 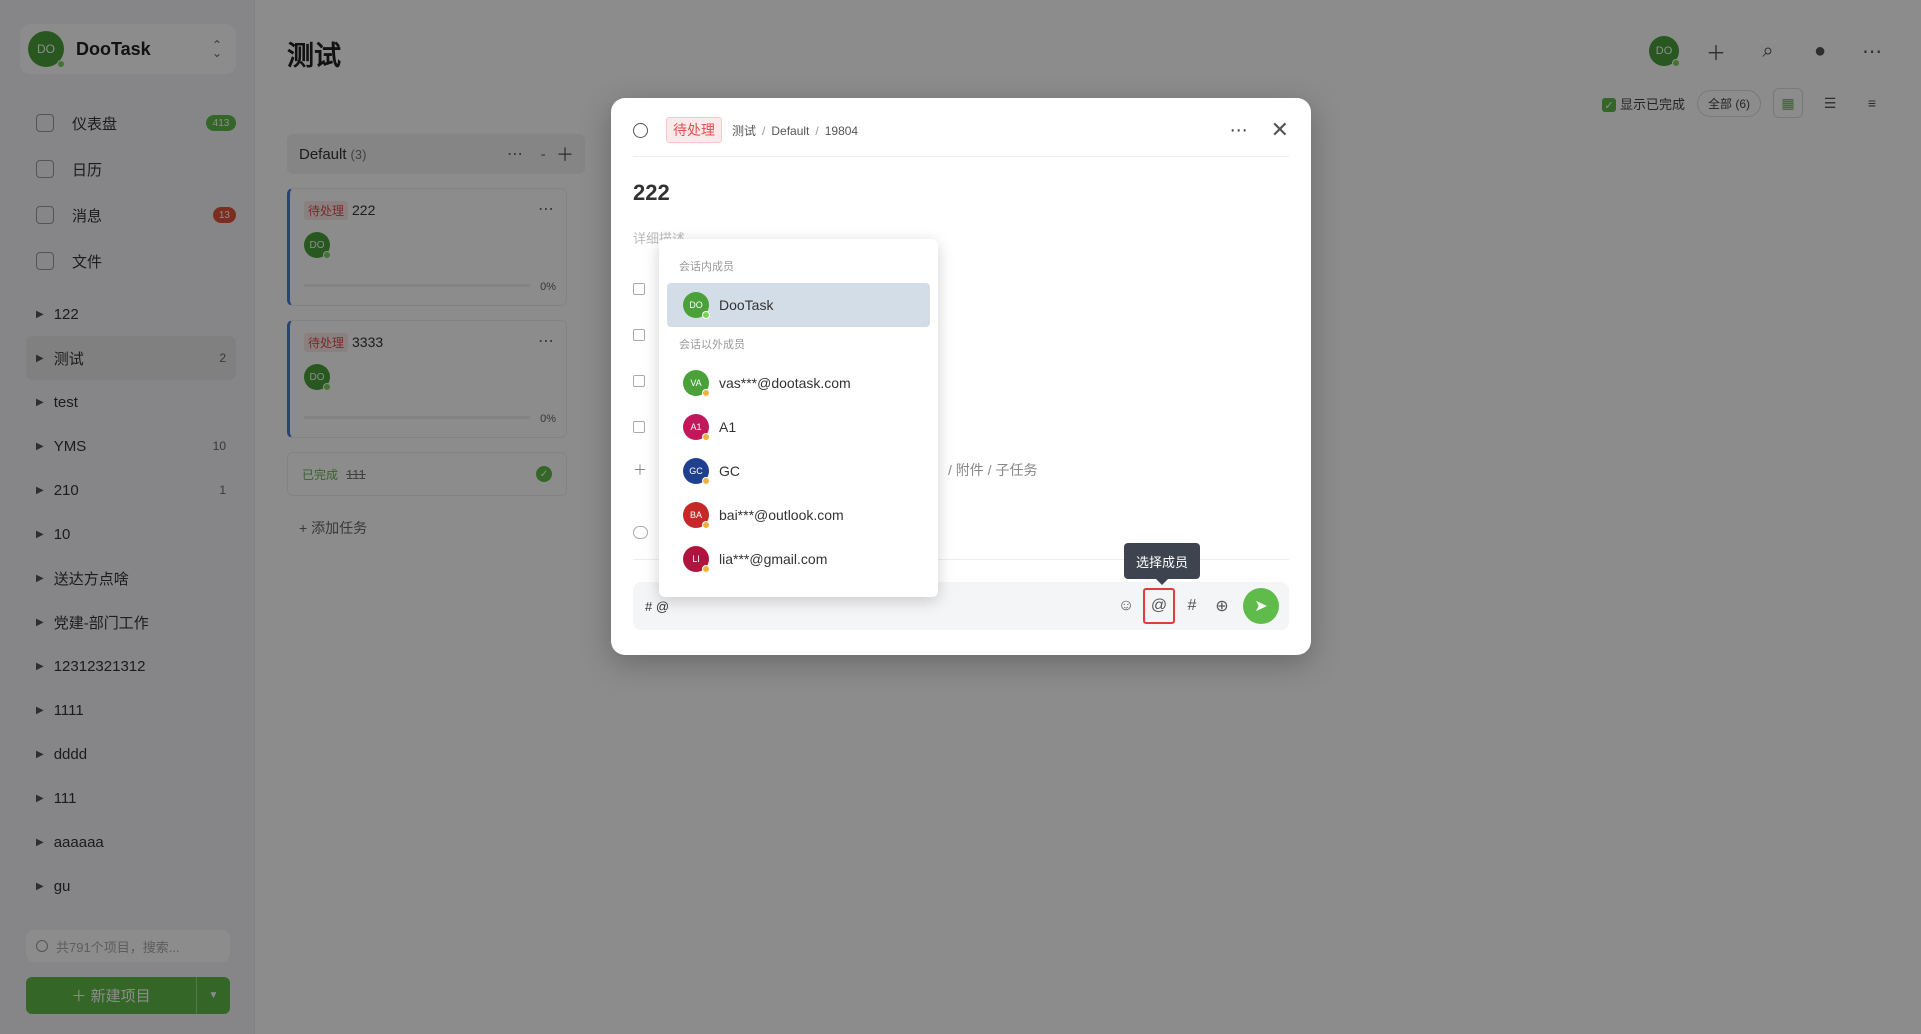 I want to click on member-name: DooTask, so click(x=746, y=305).